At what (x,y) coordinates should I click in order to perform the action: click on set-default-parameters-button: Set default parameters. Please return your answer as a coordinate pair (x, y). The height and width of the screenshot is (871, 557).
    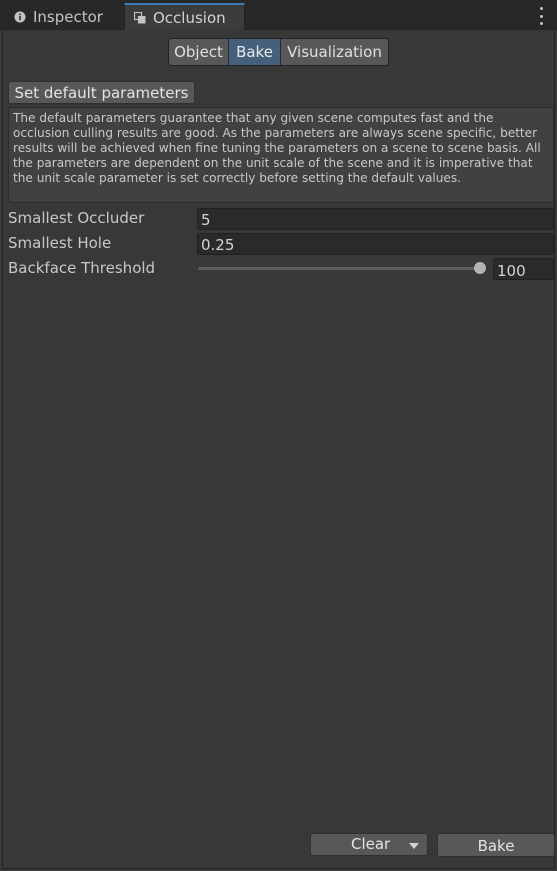
    Looking at the image, I should click on (101, 92).